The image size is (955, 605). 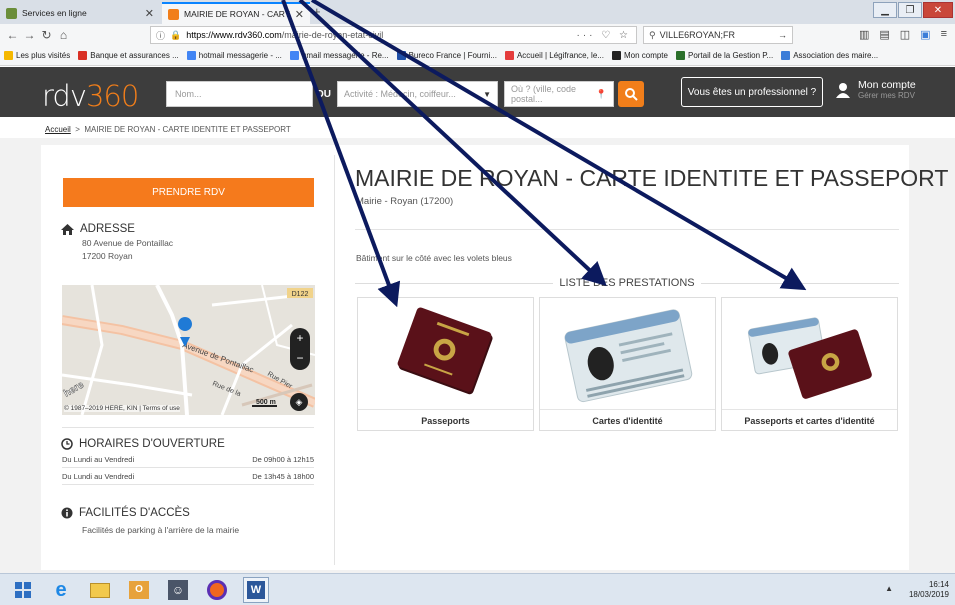 What do you see at coordinates (112, 96) in the screenshot?
I see `logo-number: 360` at bounding box center [112, 96].